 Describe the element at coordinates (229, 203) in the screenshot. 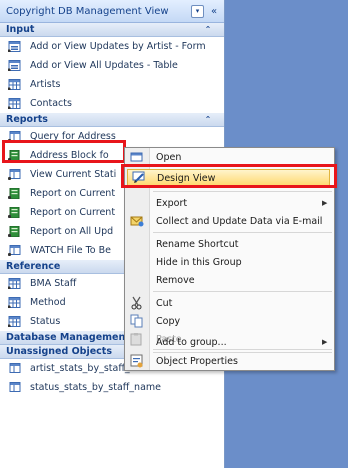

I see `menu-item-export: Export ▶` at that location.